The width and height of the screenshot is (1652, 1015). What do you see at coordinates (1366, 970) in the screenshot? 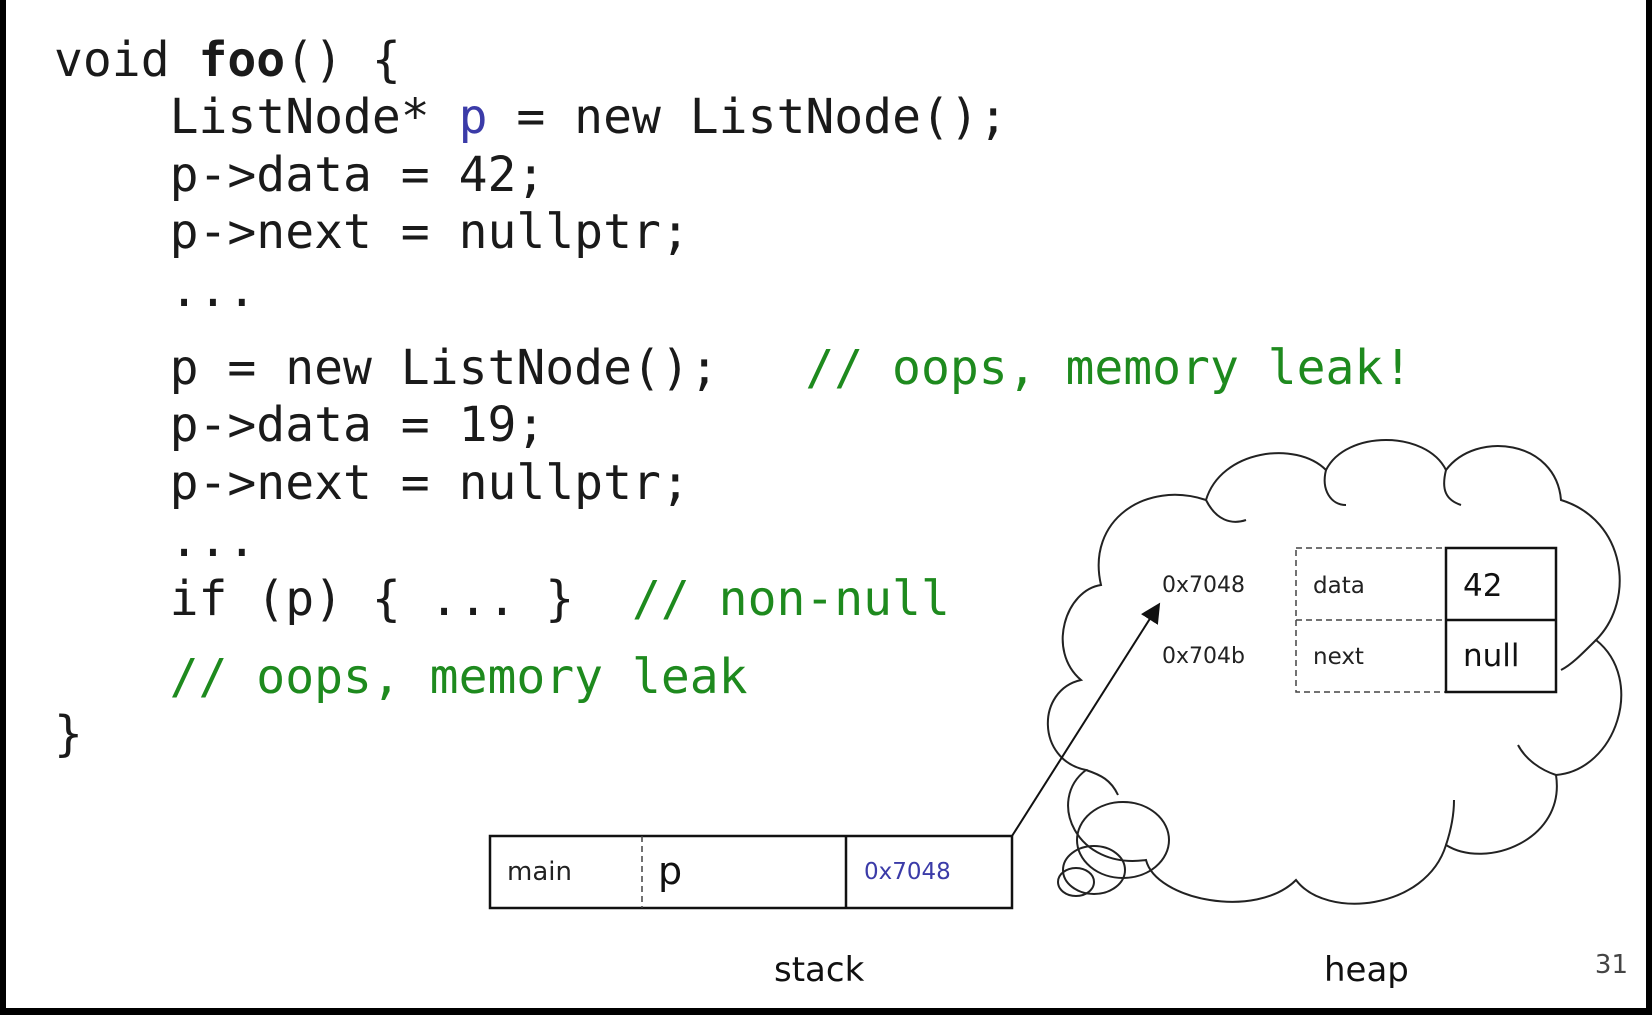
I see `heap-caption: heap` at bounding box center [1366, 970].